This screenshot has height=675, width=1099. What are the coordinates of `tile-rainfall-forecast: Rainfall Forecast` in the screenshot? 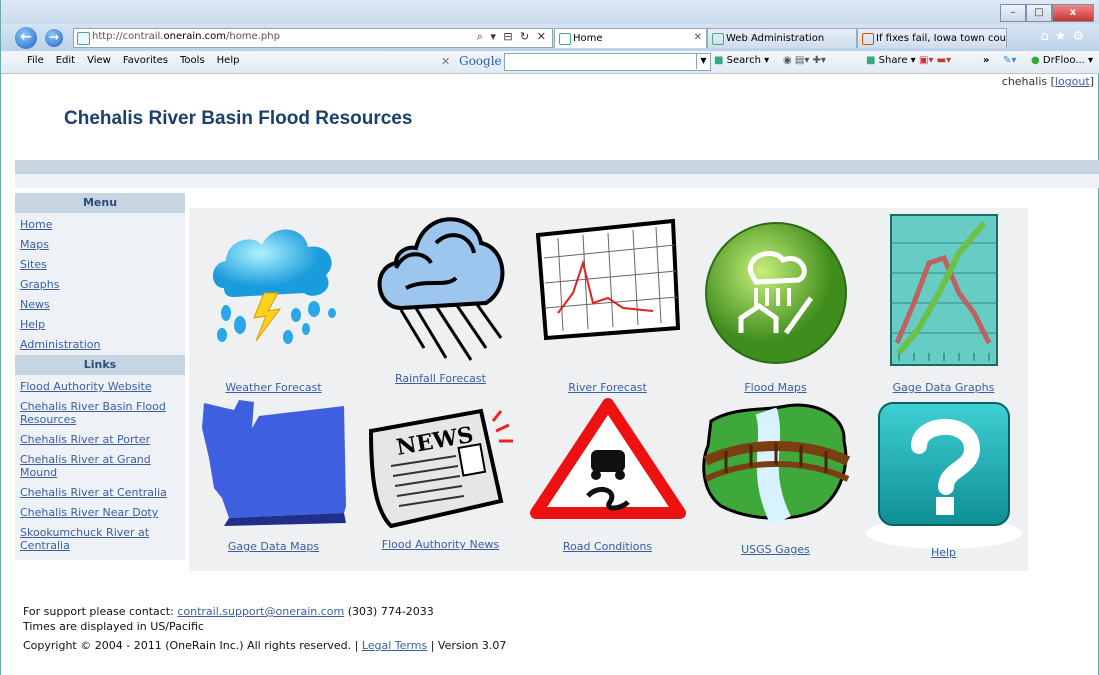 It's located at (440, 296).